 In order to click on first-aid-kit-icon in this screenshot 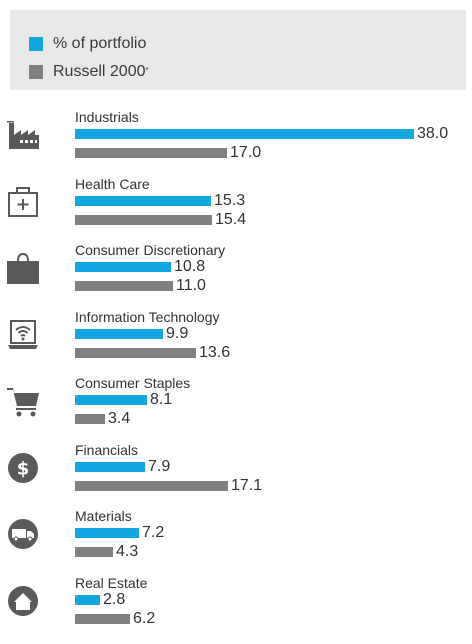, I will do `click(23, 202)`.